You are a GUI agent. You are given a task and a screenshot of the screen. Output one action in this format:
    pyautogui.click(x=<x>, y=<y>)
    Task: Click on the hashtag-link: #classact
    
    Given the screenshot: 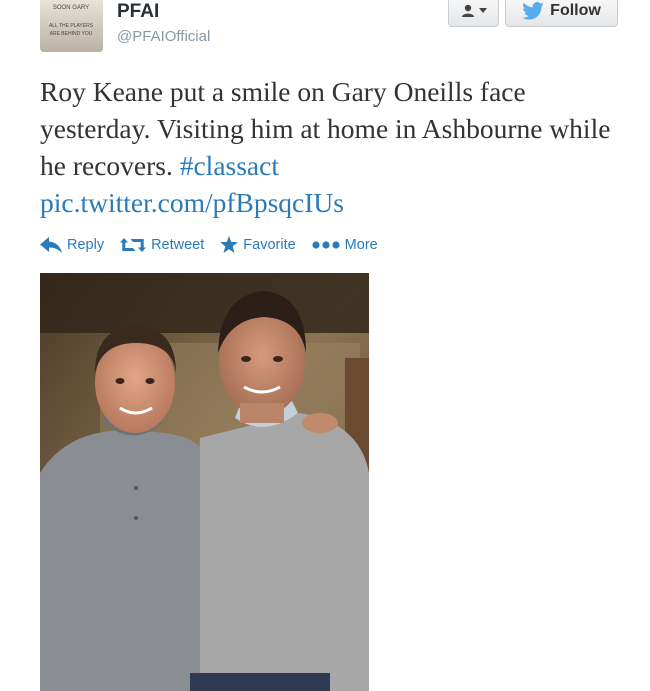 What is the action you would take?
    pyautogui.click(x=229, y=165)
    